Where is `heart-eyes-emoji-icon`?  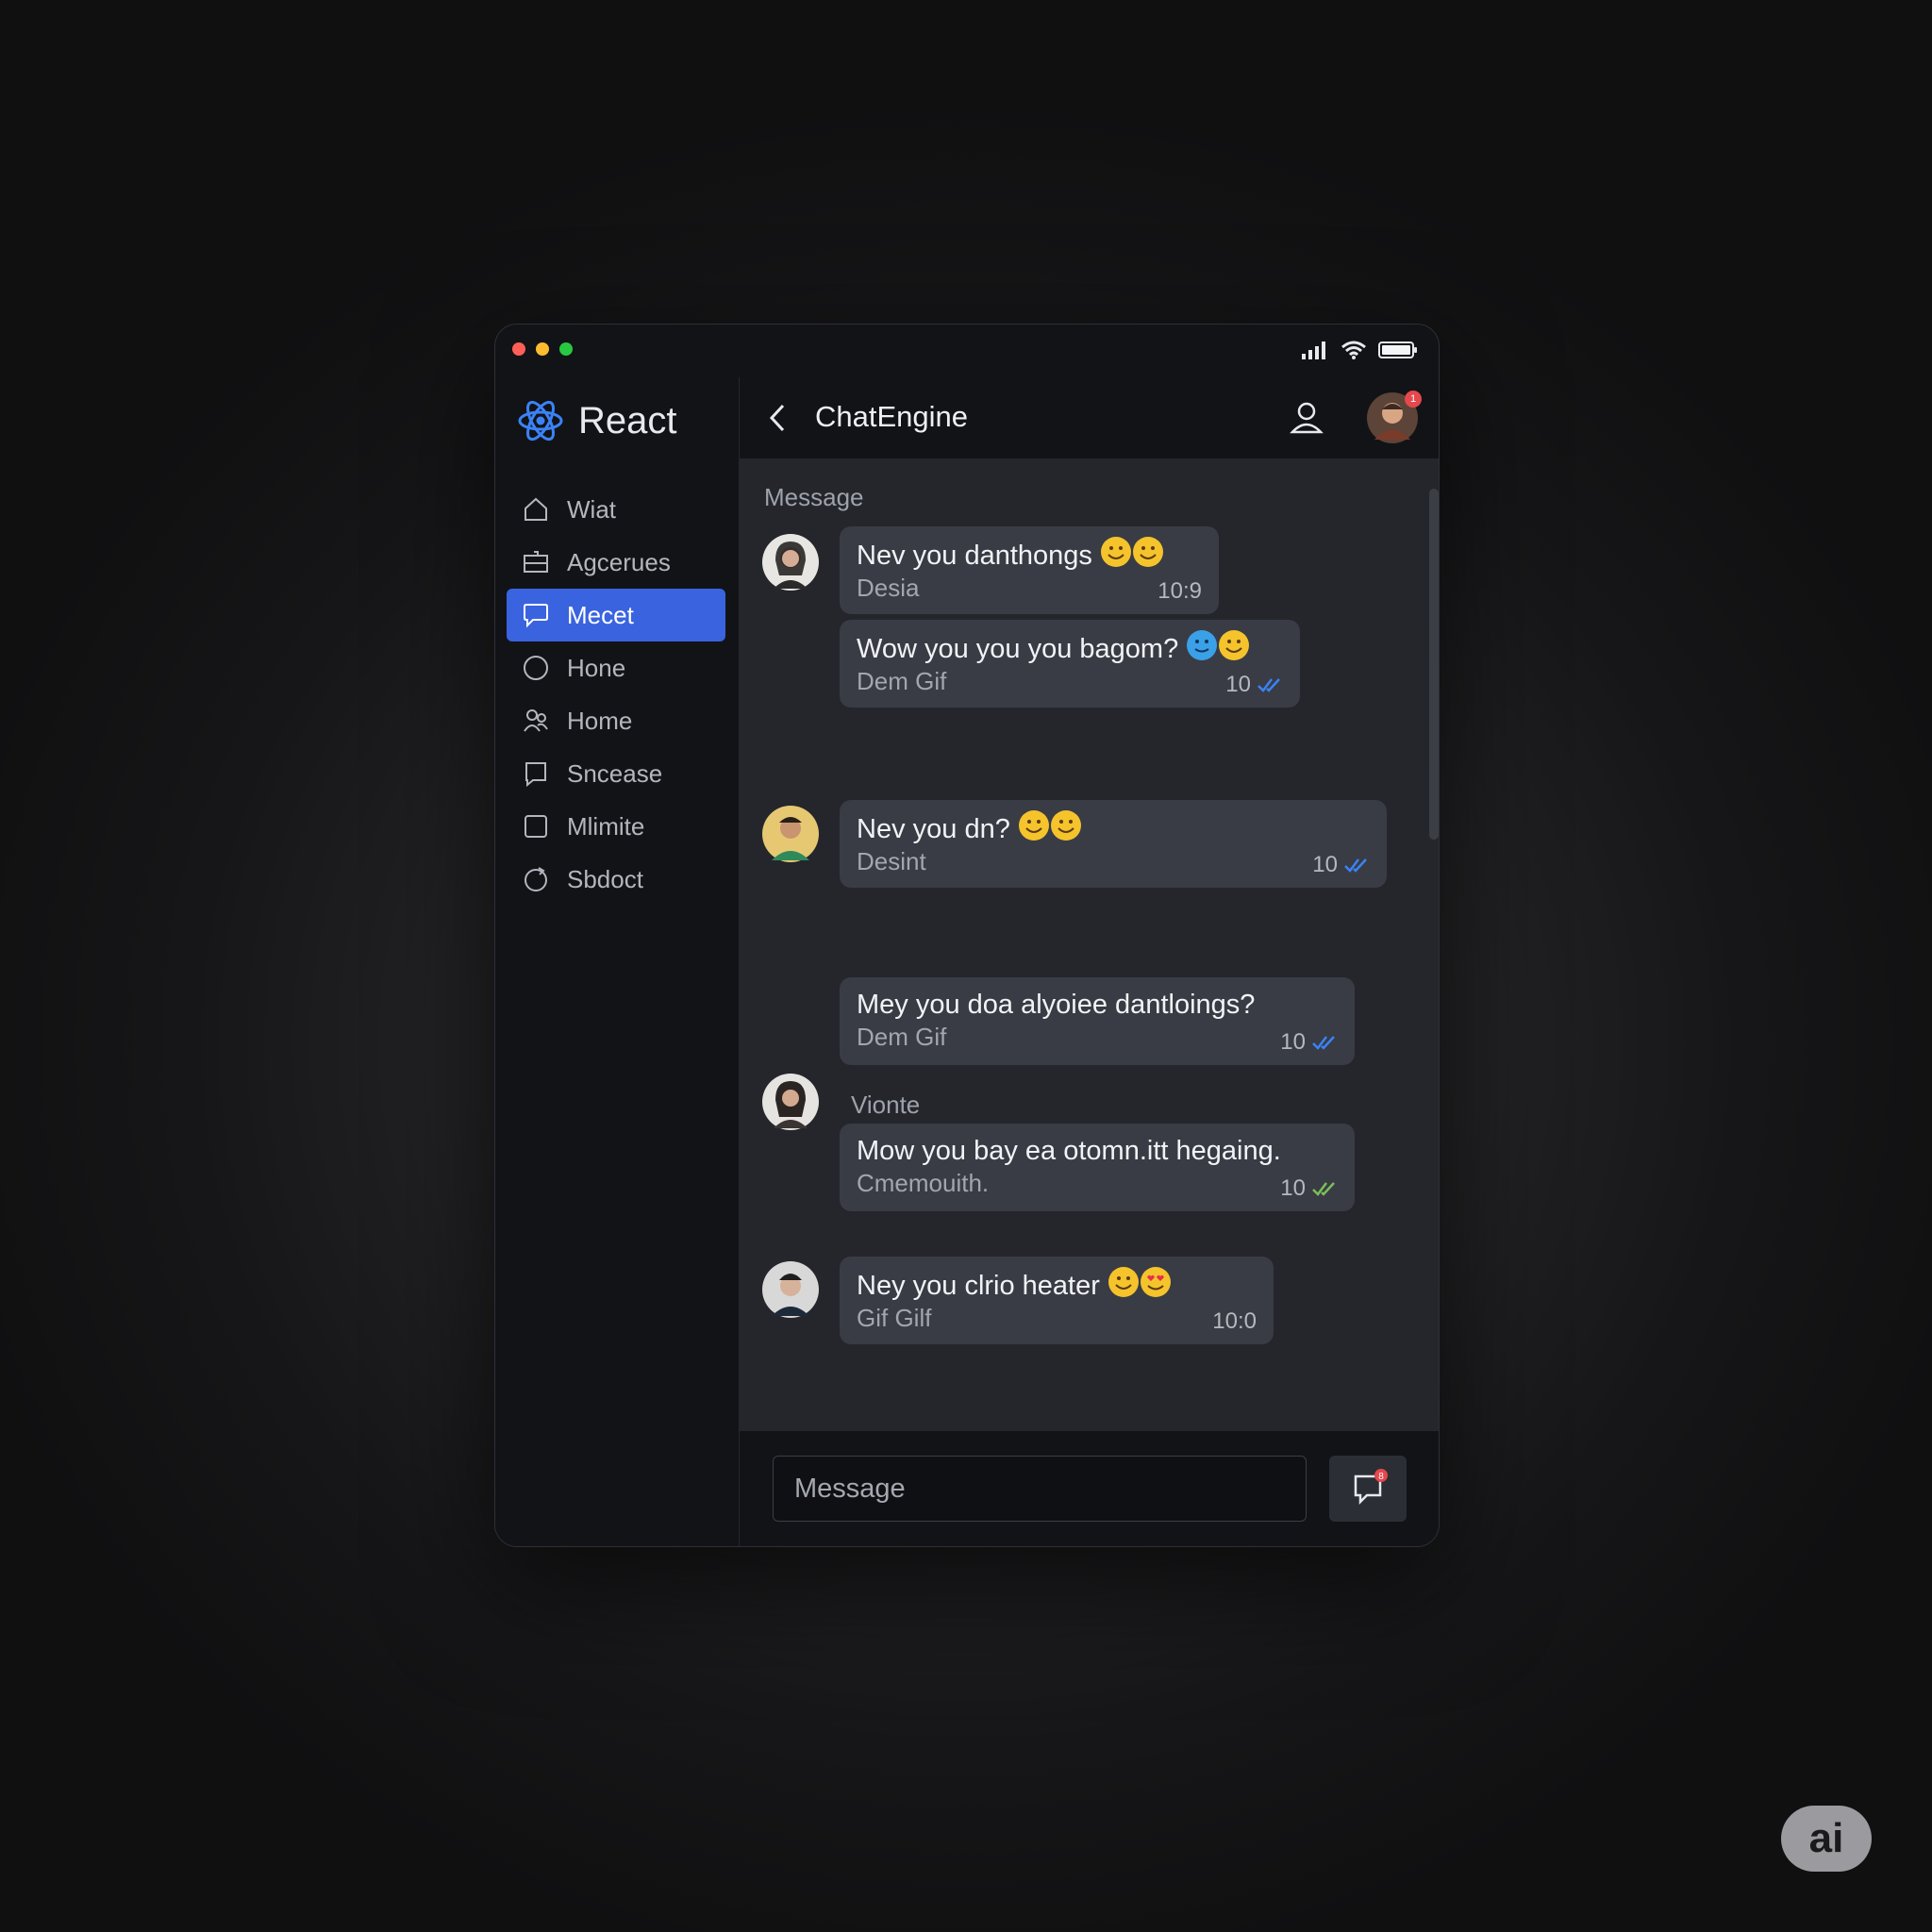 heart-eyes-emoji-icon is located at coordinates (1155, 1282).